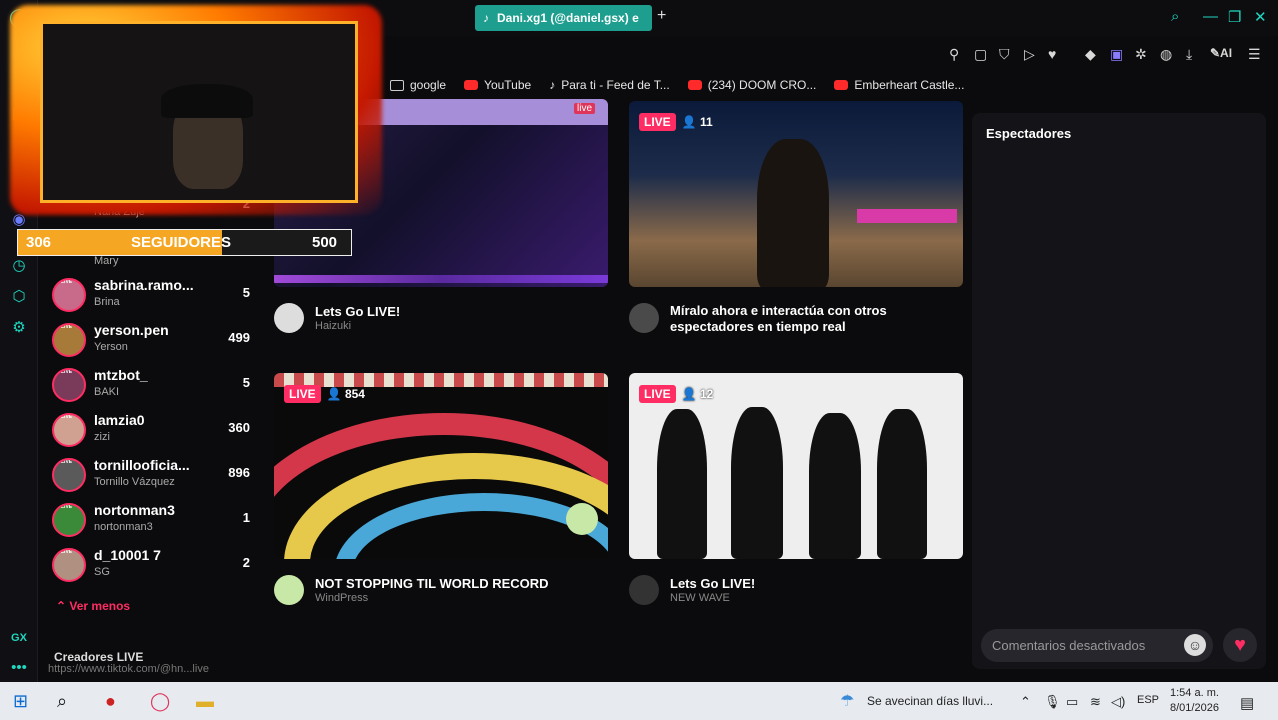 This screenshot has height=720, width=1278. What do you see at coordinates (397, 85) in the screenshot?
I see `folder-icon` at bounding box center [397, 85].